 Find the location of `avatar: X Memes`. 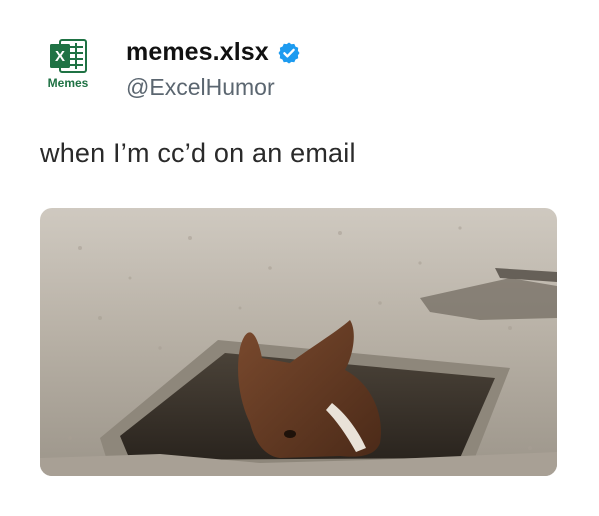

avatar: X Memes is located at coordinates (68, 68).